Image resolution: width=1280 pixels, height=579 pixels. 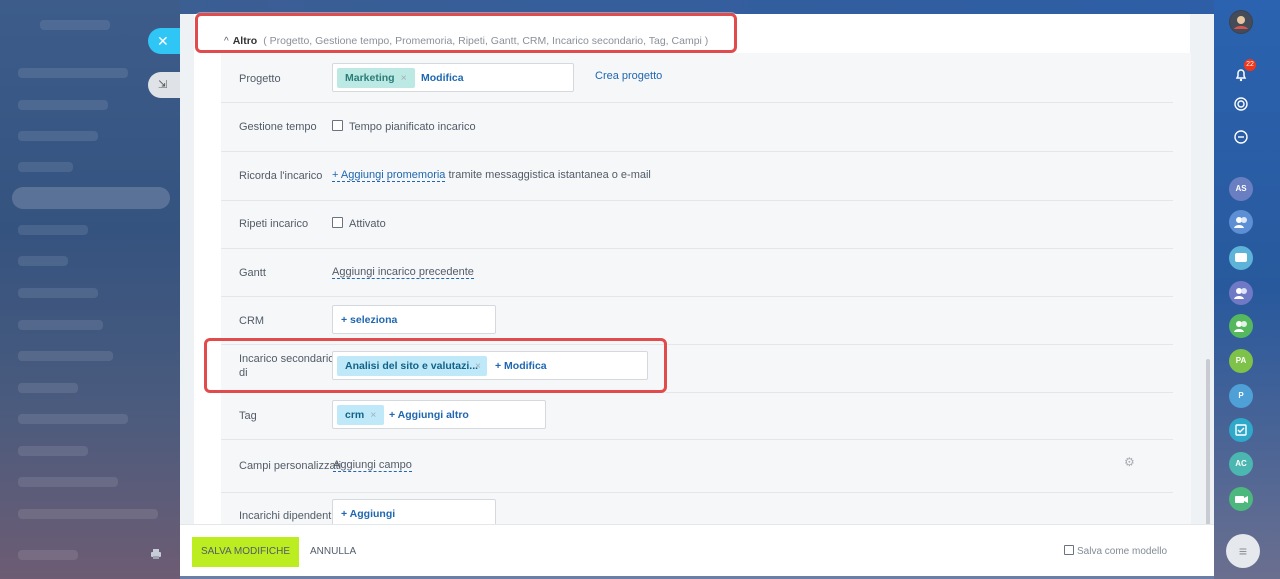 What do you see at coordinates (435, 365) in the screenshot?
I see `highlight-parent-task` at bounding box center [435, 365].